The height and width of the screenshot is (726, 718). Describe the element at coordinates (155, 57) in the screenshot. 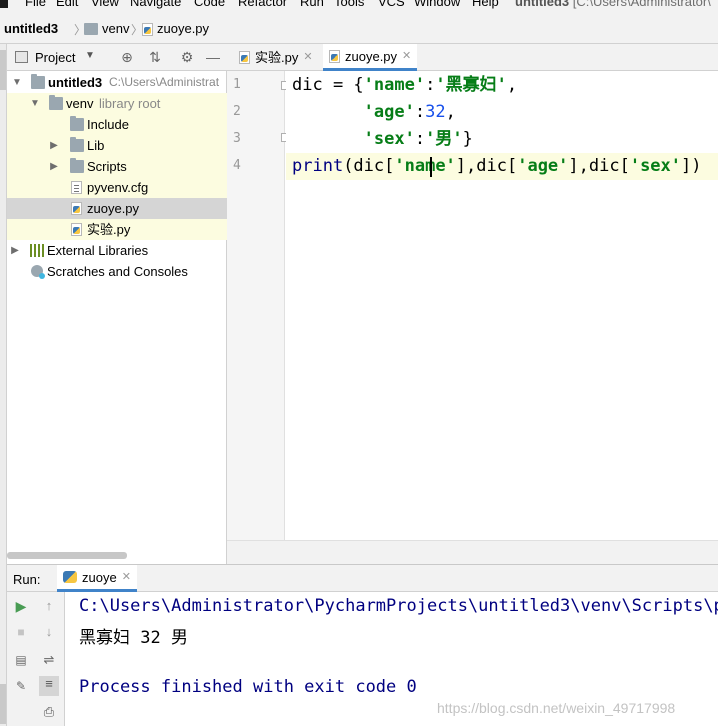

I see `collapse-all-icon: ⇅` at that location.